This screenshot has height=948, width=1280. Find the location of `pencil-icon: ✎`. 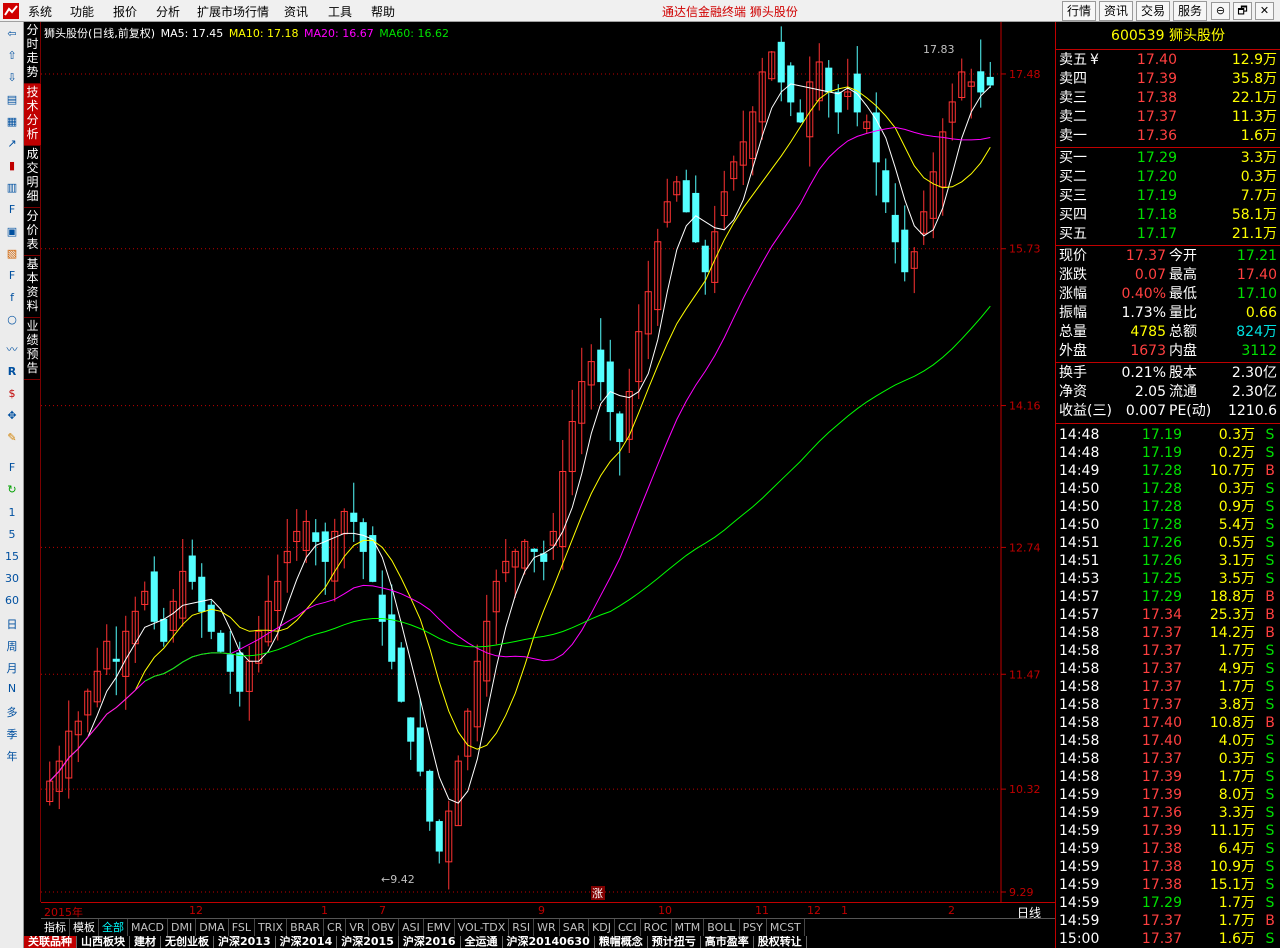

pencil-icon: ✎ is located at coordinates (12, 438).